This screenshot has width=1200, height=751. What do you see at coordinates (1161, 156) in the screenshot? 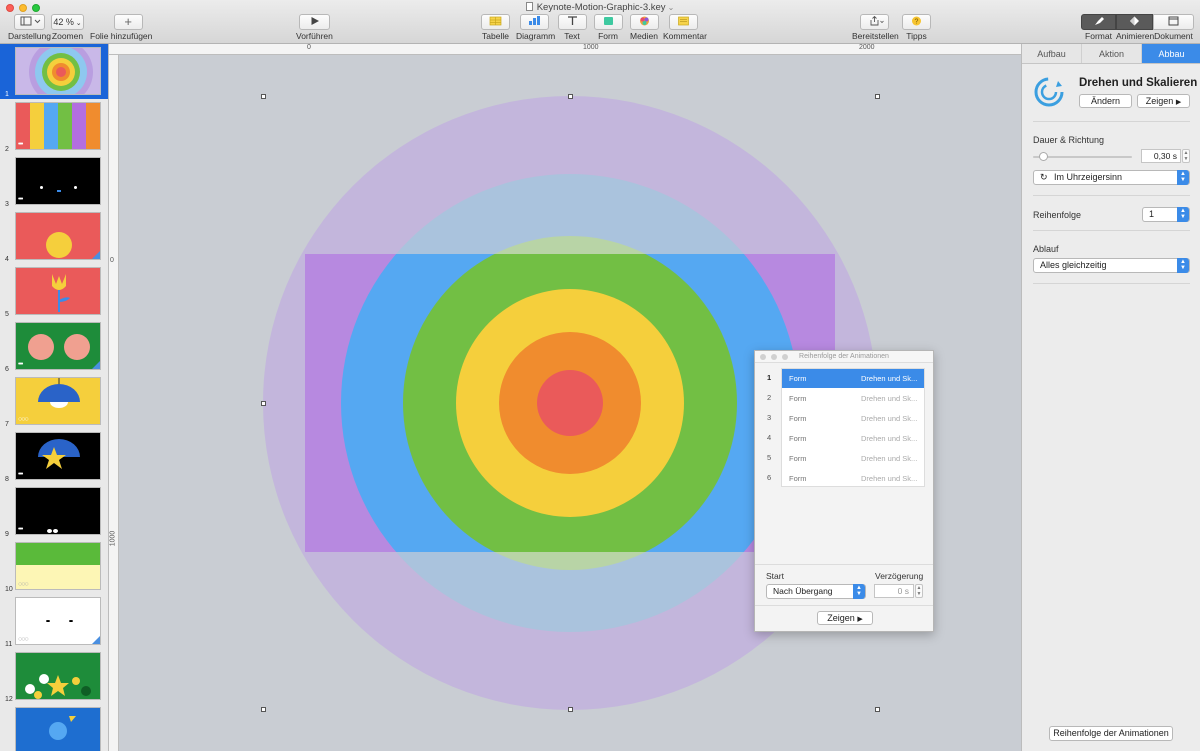
I see `duration-field: 0,30 s` at bounding box center [1161, 156].